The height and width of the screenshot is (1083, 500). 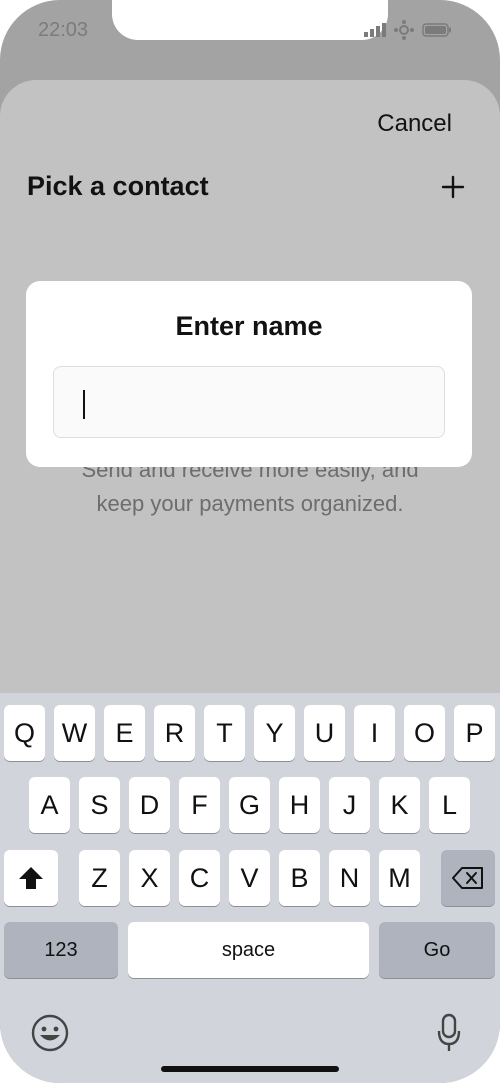 I want to click on battery-icon, so click(x=436, y=30).